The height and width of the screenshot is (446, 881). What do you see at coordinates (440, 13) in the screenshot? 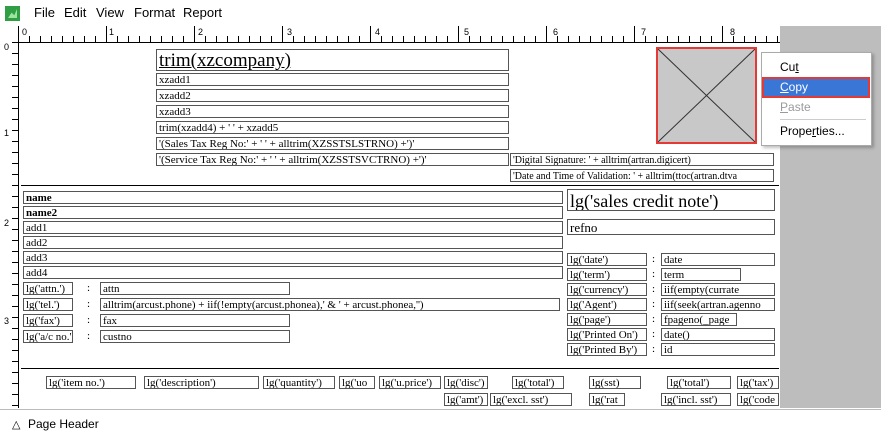
I see `menu-bar: File Edit View Format Report` at bounding box center [440, 13].